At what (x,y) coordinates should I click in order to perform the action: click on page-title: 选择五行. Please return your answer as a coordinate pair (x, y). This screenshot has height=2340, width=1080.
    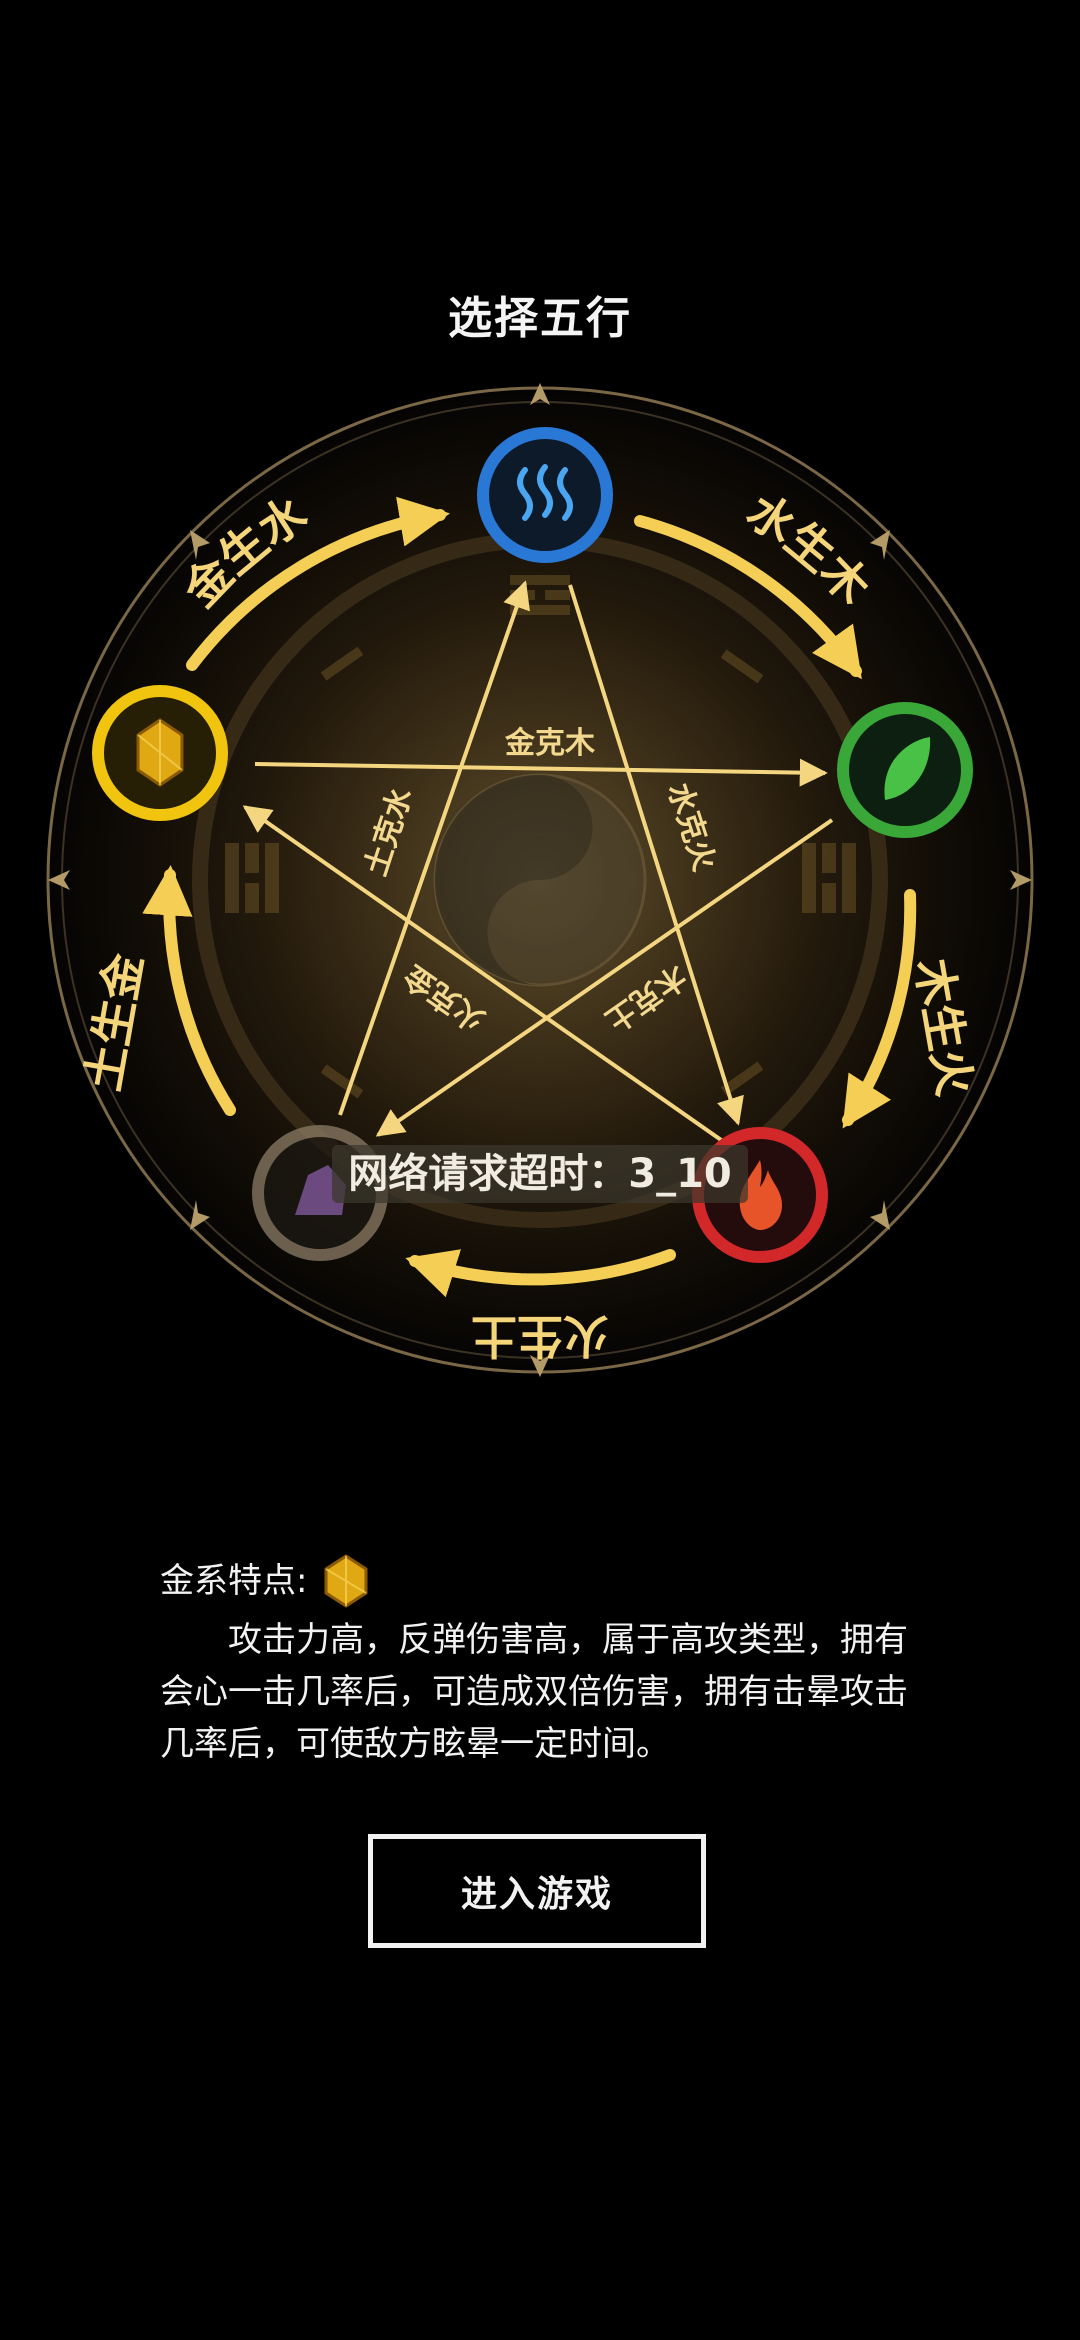
    Looking at the image, I should click on (540, 318).